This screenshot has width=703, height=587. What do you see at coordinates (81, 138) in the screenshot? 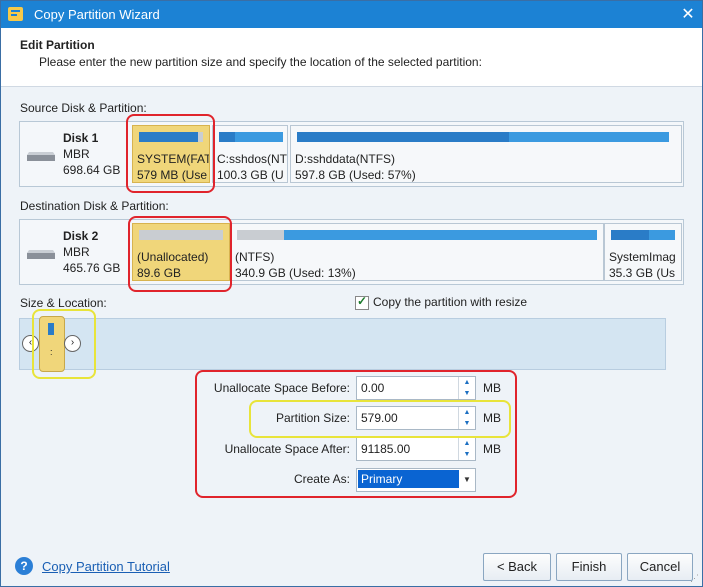
I see `source-disk-name: Disk 1` at bounding box center [81, 138].